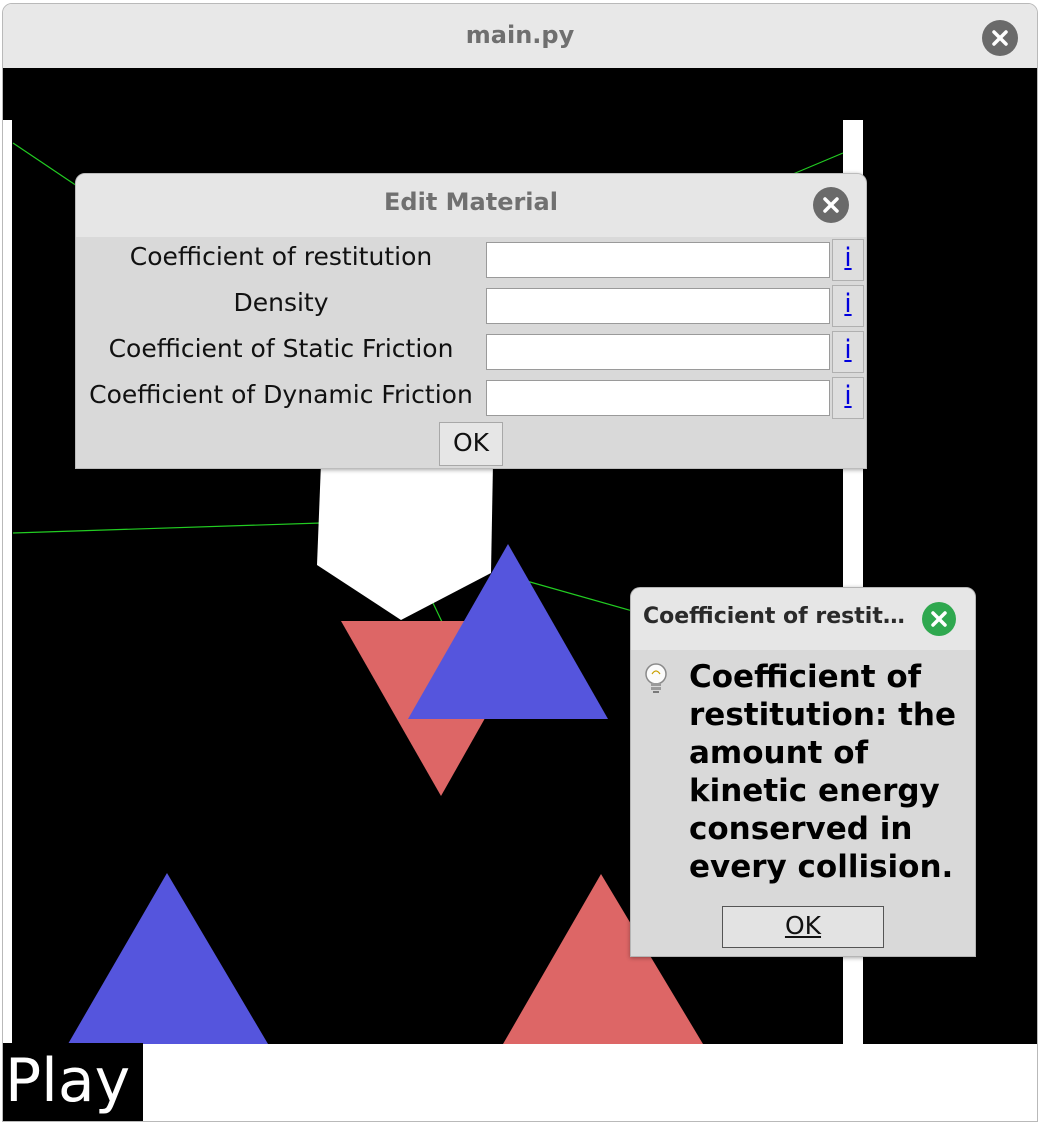  What do you see at coordinates (658, 260) in the screenshot?
I see `restitution-input` at bounding box center [658, 260].